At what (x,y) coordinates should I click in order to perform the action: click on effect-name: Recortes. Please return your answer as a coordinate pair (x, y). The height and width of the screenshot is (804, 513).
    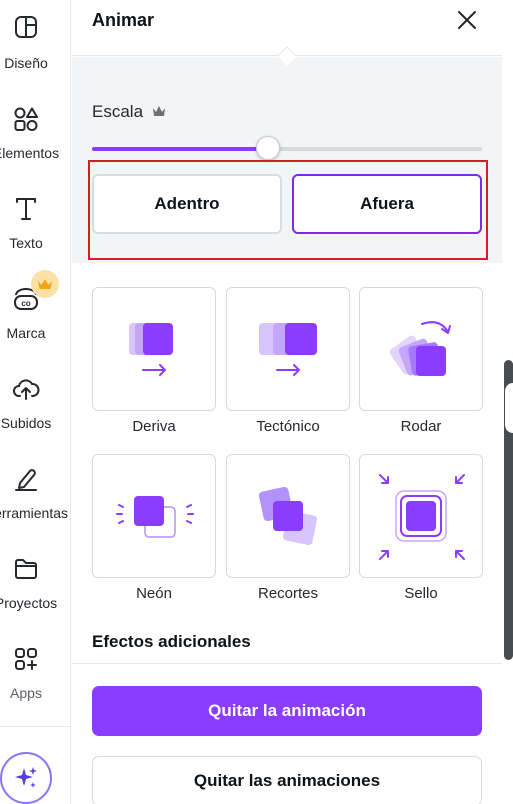
    Looking at the image, I should click on (288, 593).